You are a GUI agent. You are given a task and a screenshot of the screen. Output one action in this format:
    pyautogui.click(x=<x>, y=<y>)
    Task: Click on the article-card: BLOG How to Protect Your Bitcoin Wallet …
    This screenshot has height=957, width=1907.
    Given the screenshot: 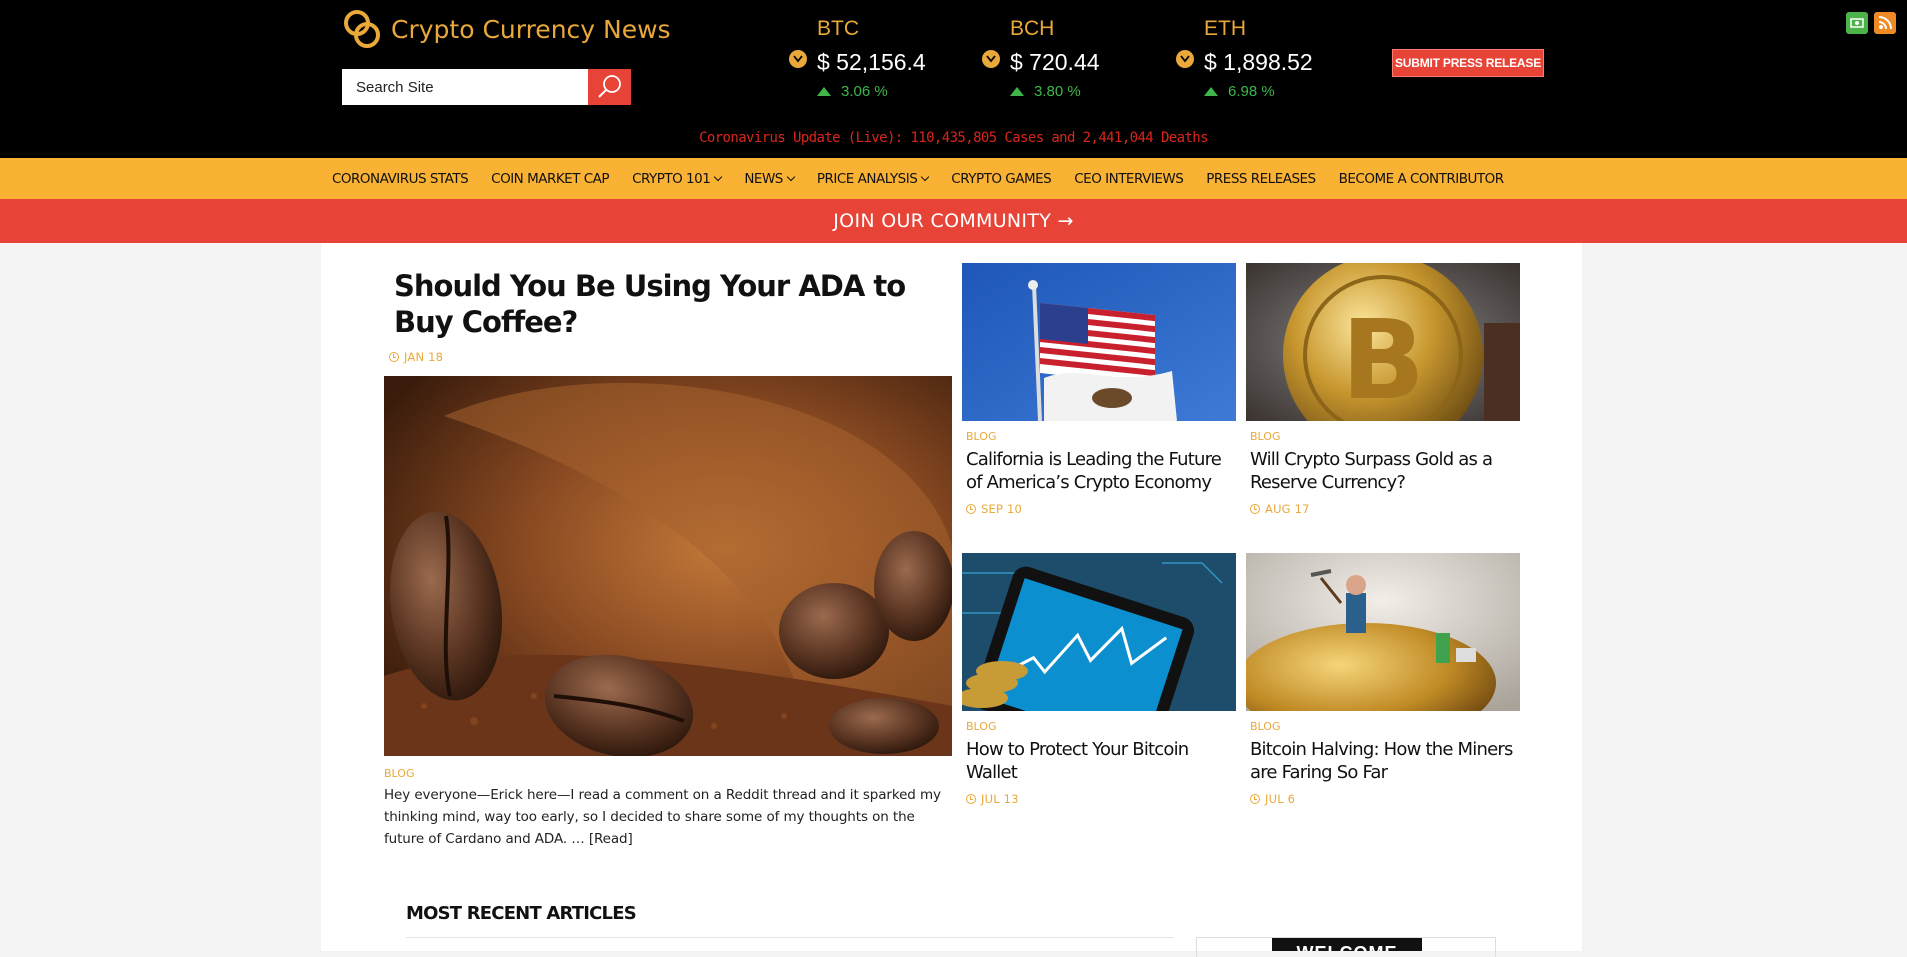 What is the action you would take?
    pyautogui.click(x=1099, y=679)
    